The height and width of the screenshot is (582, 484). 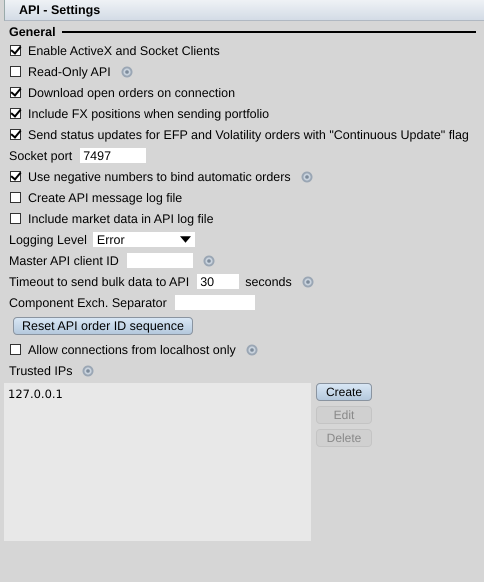 I want to click on checkbox: Use negative numbers to bind automatic orders, so click(x=150, y=177).